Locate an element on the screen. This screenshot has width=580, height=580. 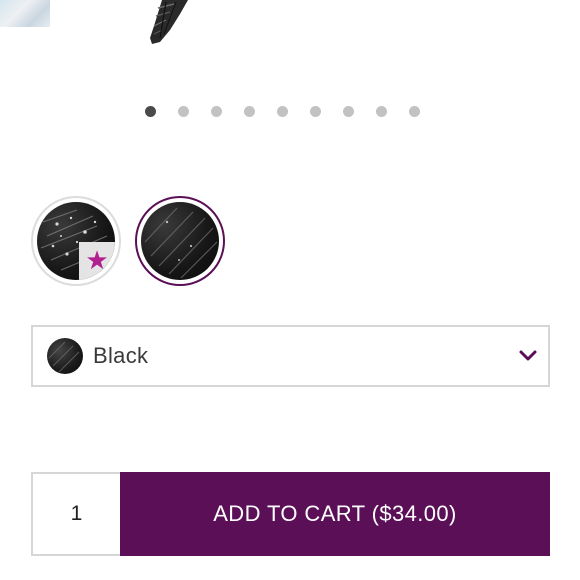
quantity-input is located at coordinates (76, 514).